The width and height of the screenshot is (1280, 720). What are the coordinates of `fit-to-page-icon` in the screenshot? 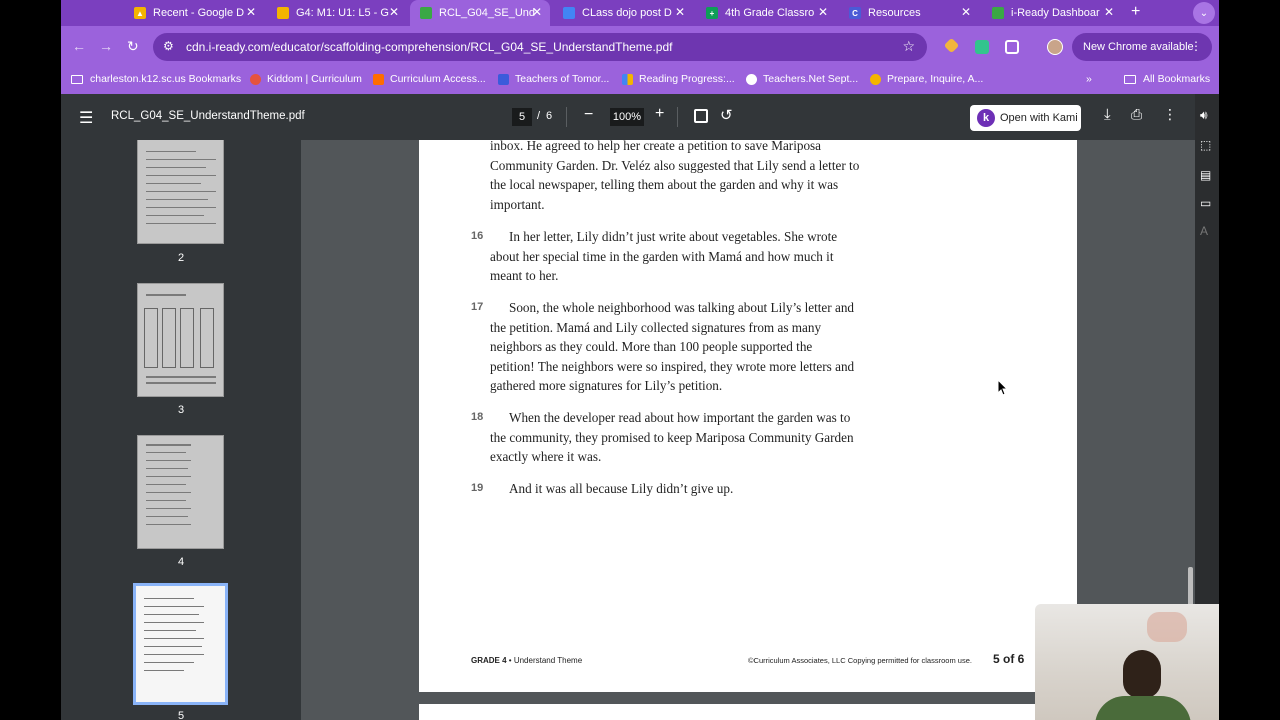 It's located at (701, 116).